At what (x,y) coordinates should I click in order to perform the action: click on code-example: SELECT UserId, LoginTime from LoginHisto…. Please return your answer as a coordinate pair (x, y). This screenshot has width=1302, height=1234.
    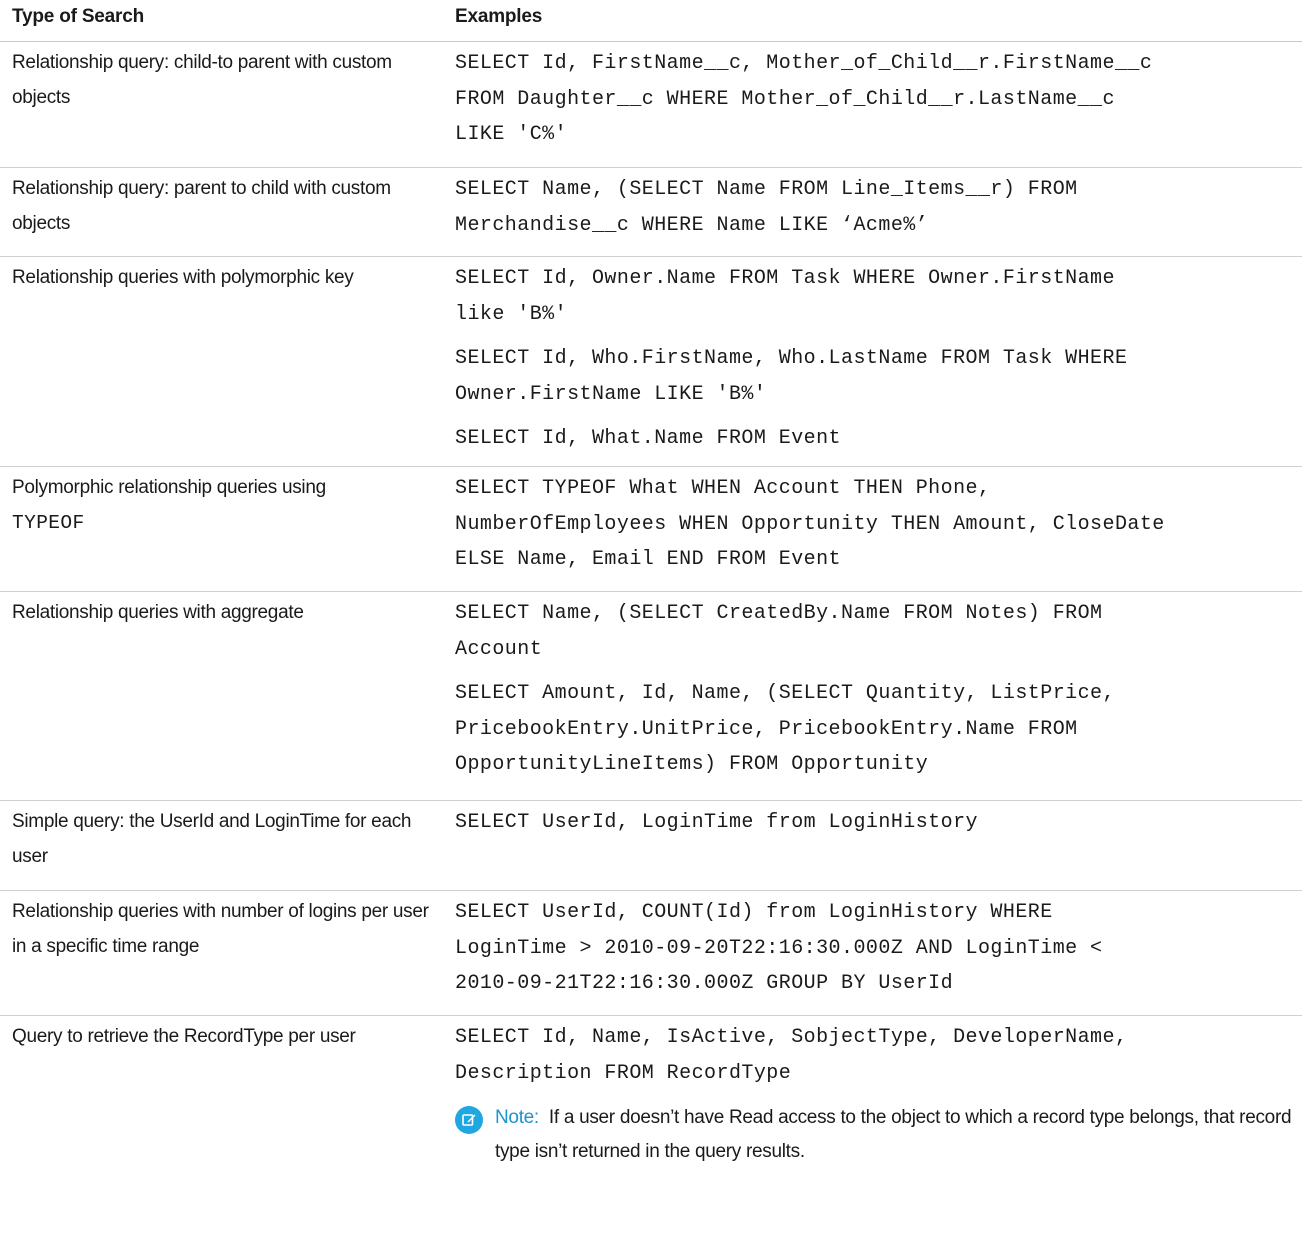
    Looking at the image, I should click on (716, 822).